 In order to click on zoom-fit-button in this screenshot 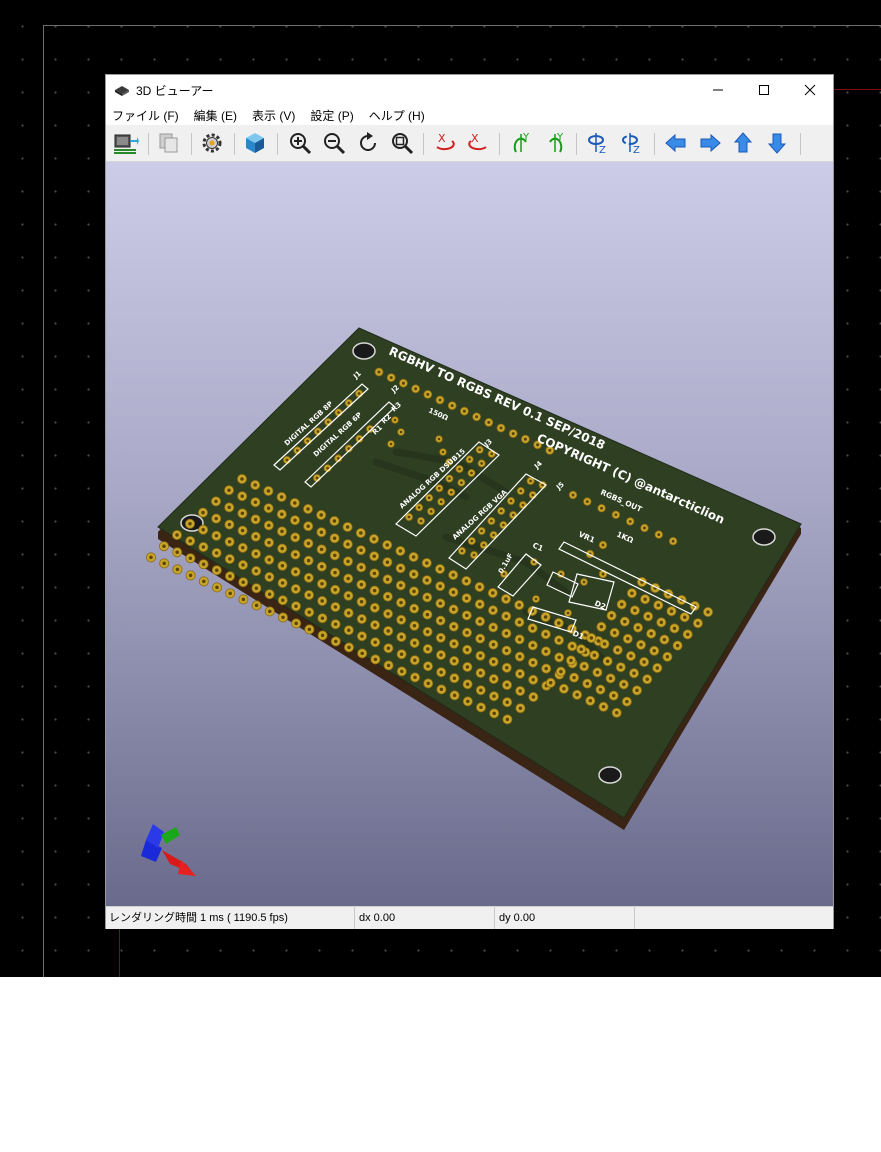, I will do `click(402, 143)`.